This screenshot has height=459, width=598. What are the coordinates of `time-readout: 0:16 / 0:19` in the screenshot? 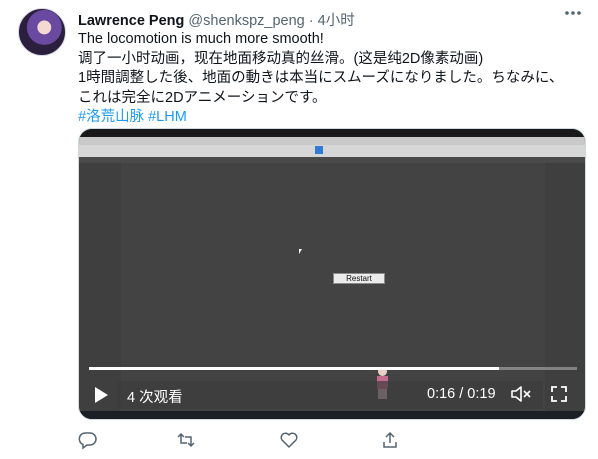 It's located at (461, 394).